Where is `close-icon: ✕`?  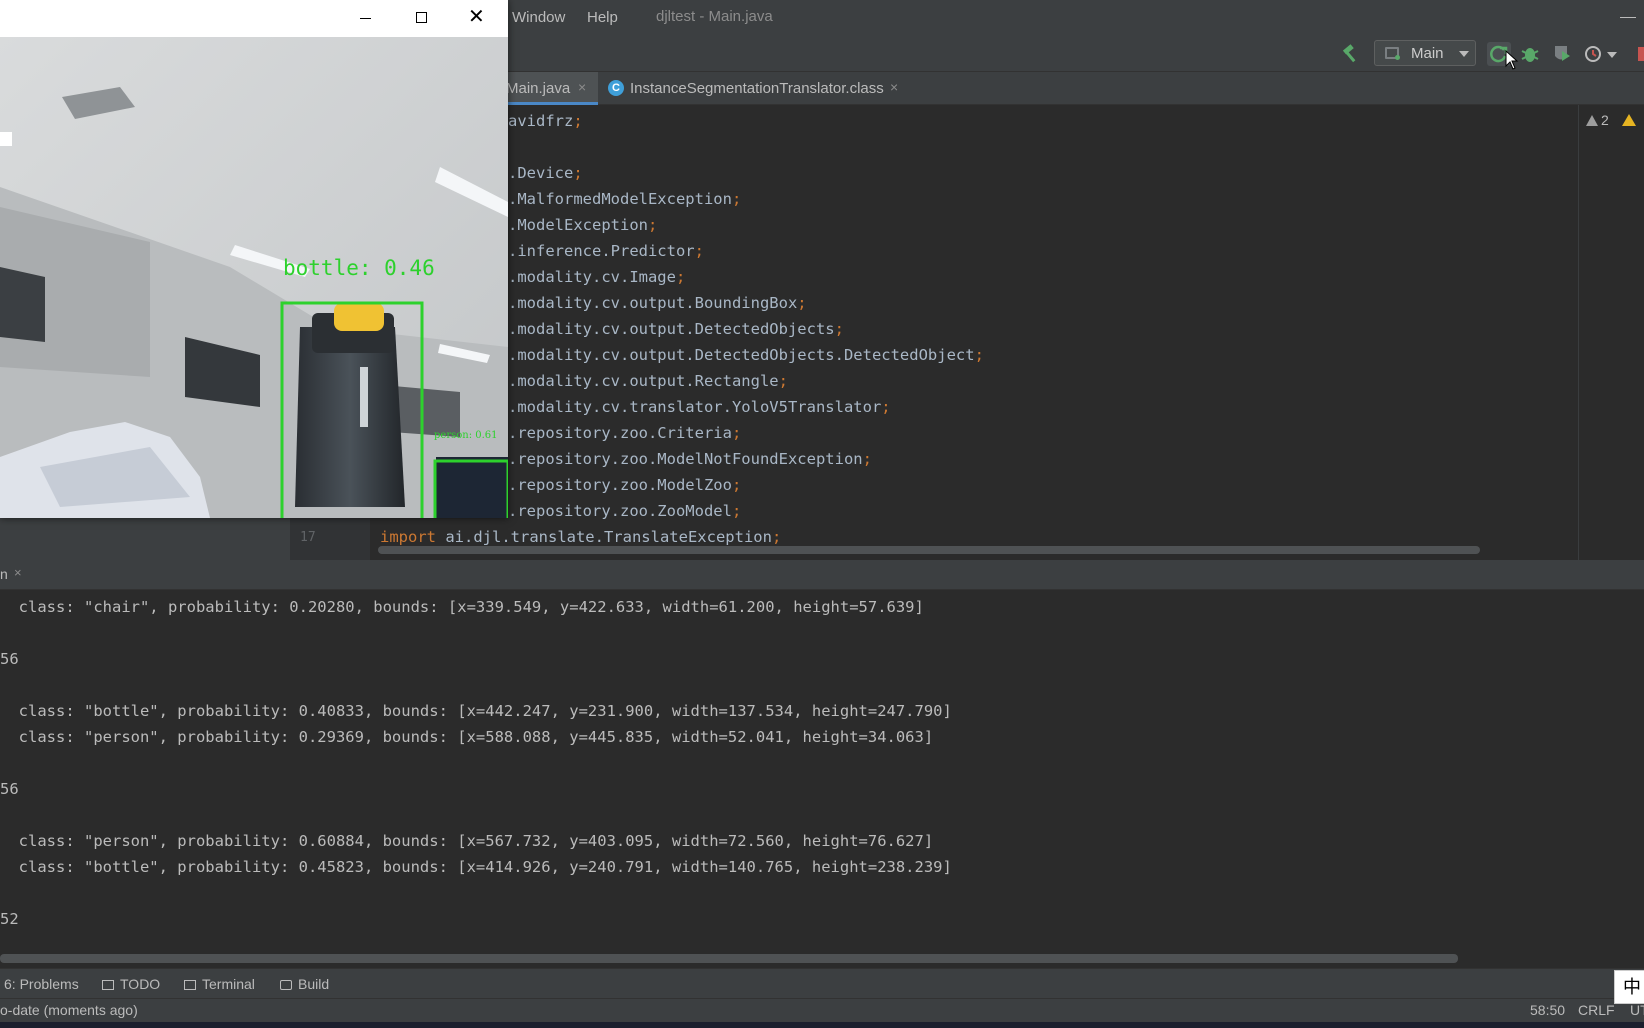
close-icon: ✕ is located at coordinates (476, 16).